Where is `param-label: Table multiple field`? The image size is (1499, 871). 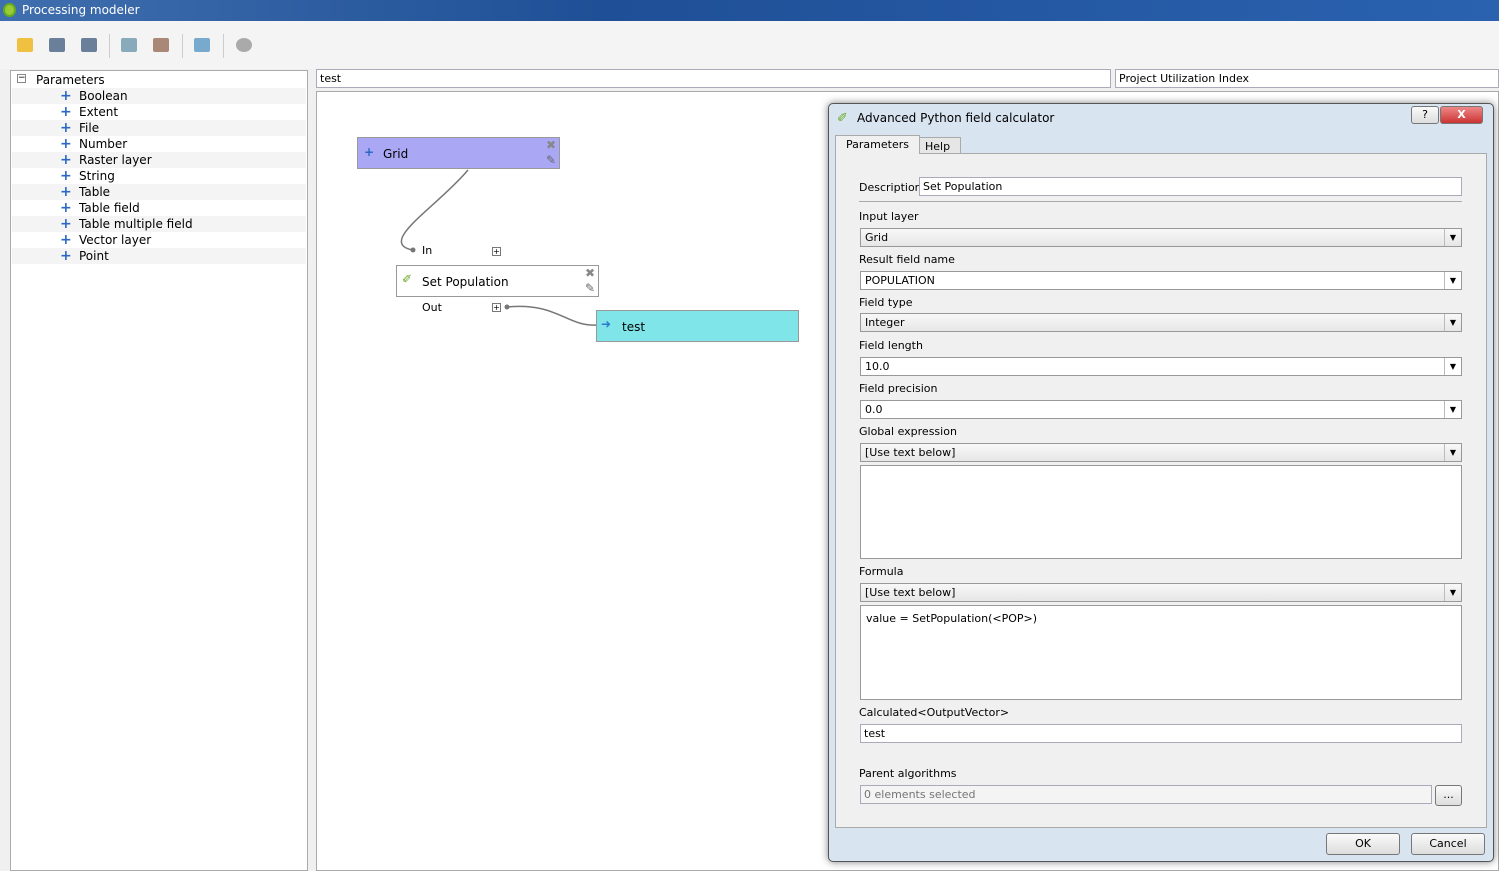
param-label: Table multiple field is located at coordinates (136, 224).